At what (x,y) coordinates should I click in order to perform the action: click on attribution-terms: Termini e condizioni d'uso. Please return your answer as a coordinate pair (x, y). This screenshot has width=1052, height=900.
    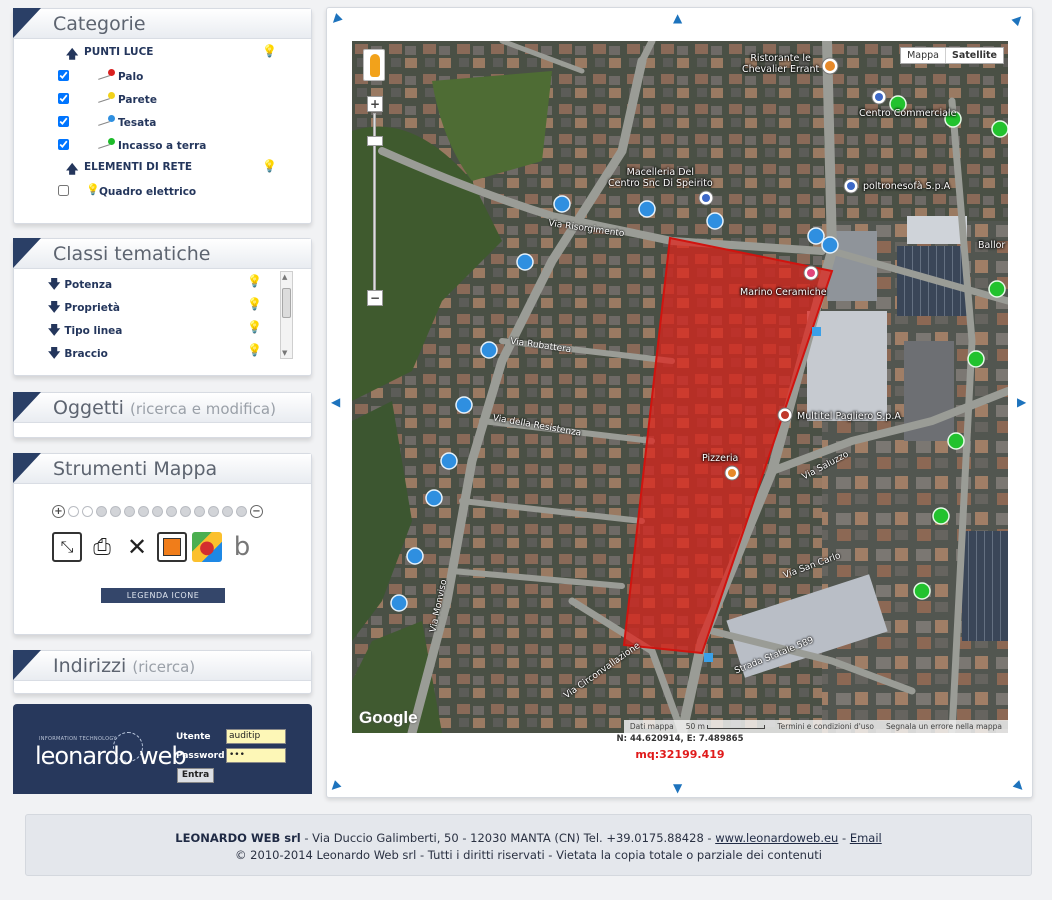
    Looking at the image, I should click on (825, 726).